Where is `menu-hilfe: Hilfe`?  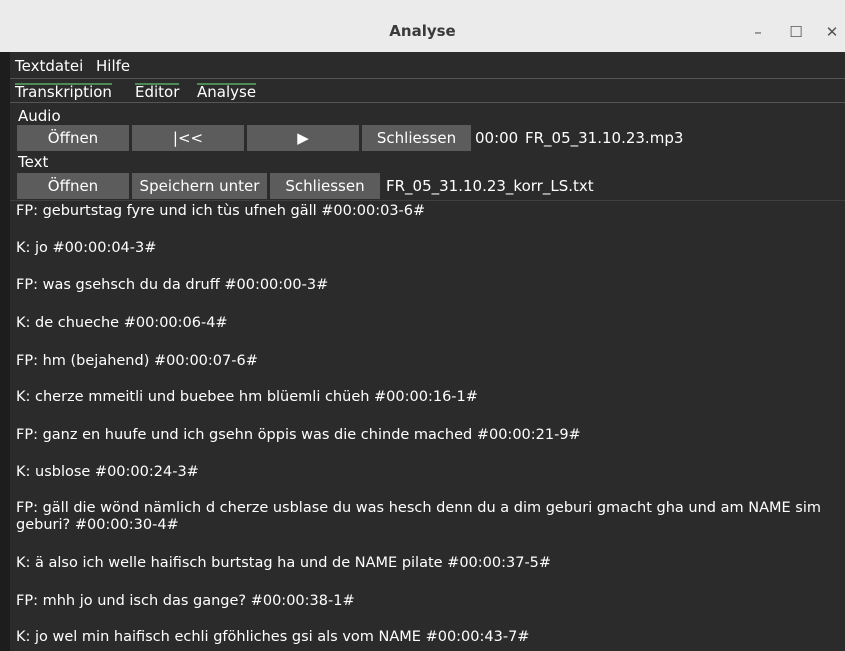
menu-hilfe: Hilfe is located at coordinates (113, 66).